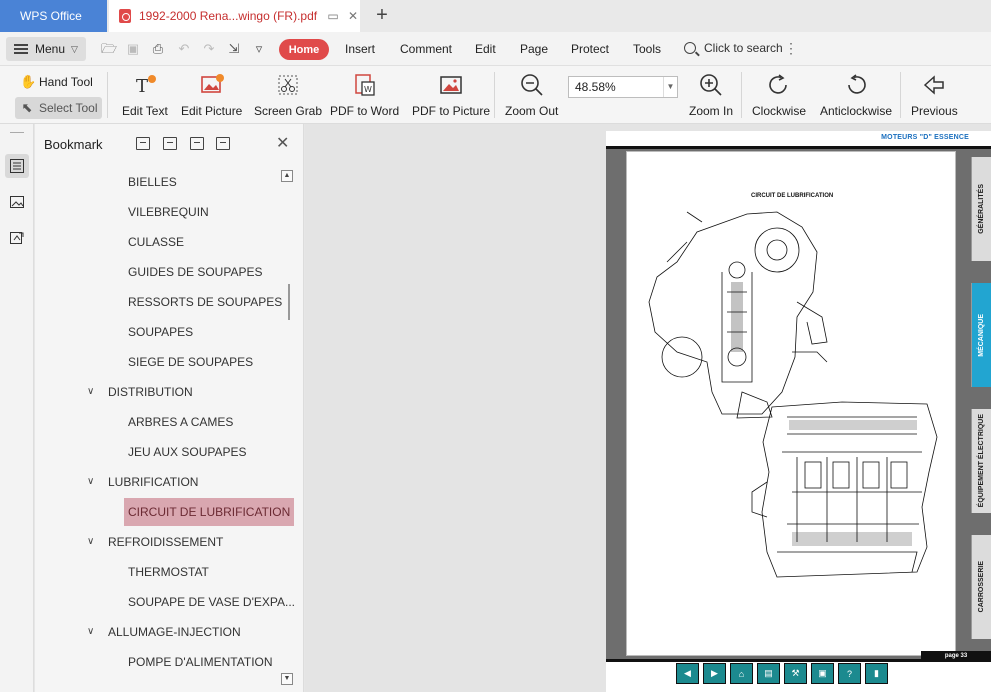  What do you see at coordinates (287, 428) in the screenshot?
I see `bookmark-scrollbar: ▲ ▼` at bounding box center [287, 428].